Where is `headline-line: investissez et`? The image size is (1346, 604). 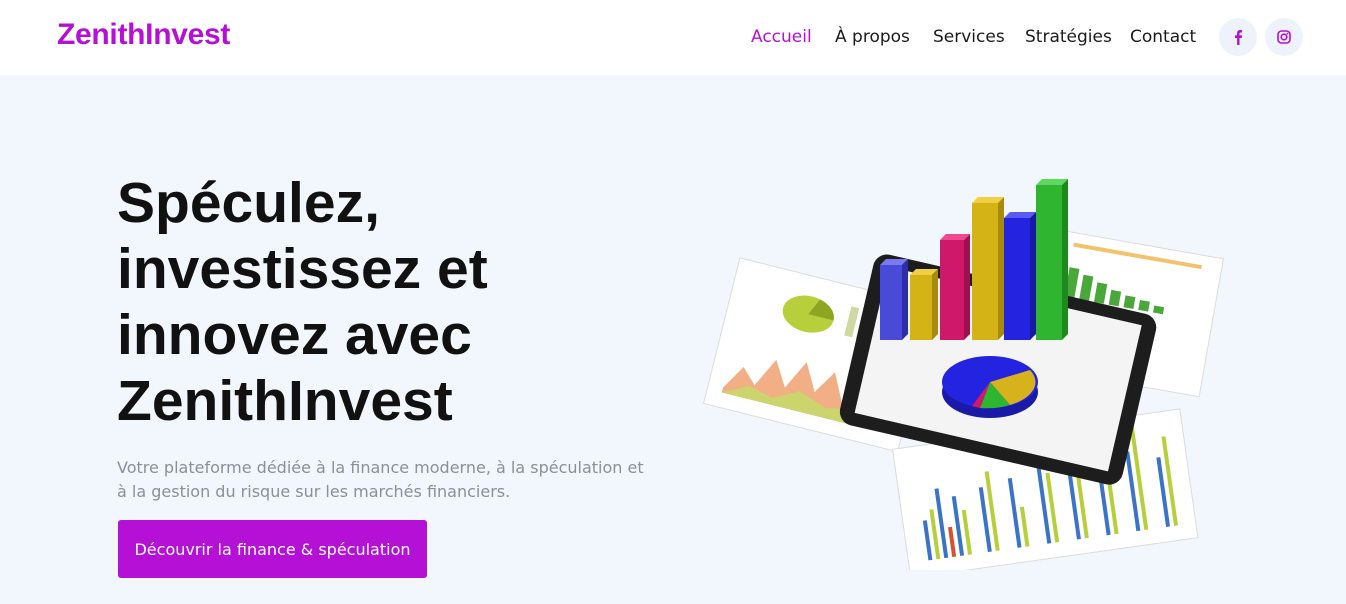 headline-line: investissez et is located at coordinates (302, 269).